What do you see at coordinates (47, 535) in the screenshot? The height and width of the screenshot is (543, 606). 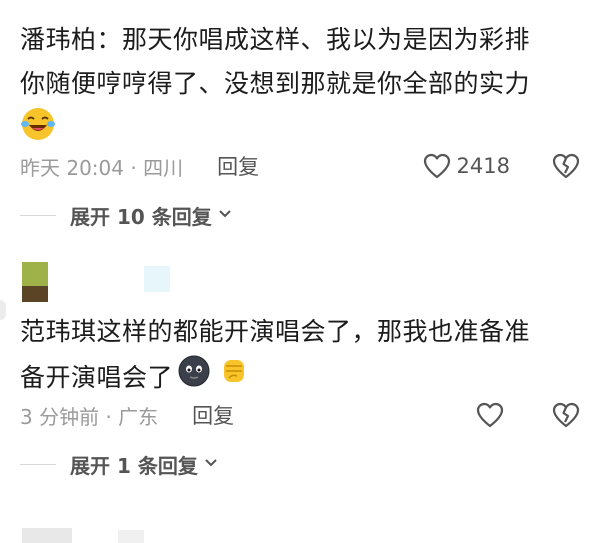 I see `comment-3-avatar` at bounding box center [47, 535].